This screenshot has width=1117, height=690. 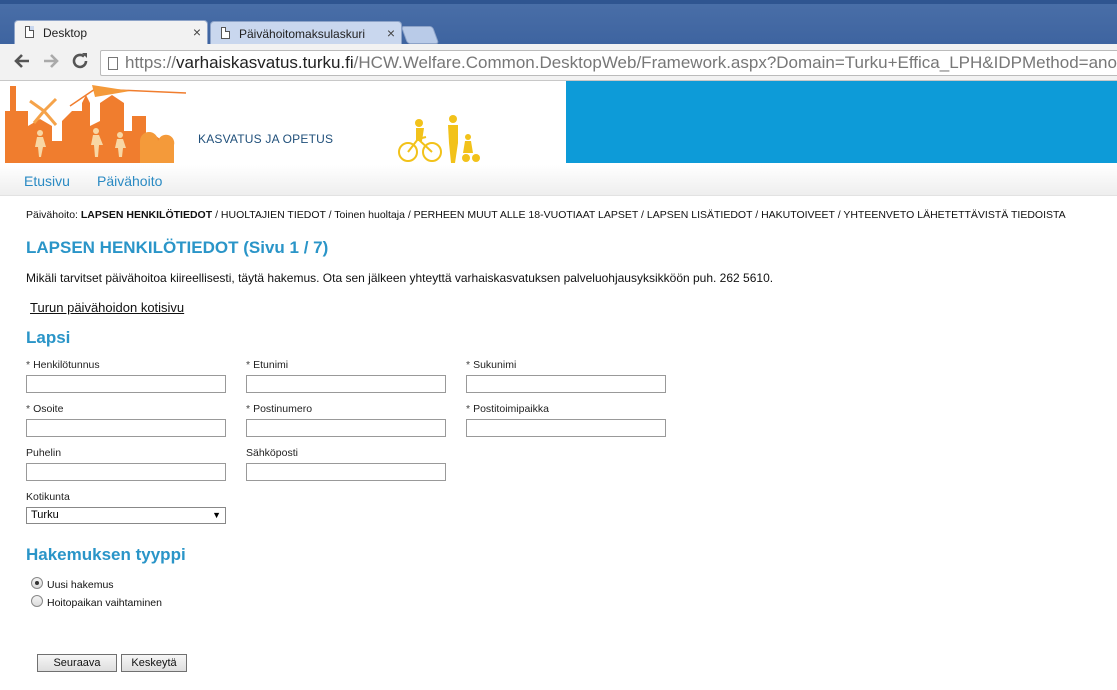 I want to click on header-banner, so click(x=841, y=122).